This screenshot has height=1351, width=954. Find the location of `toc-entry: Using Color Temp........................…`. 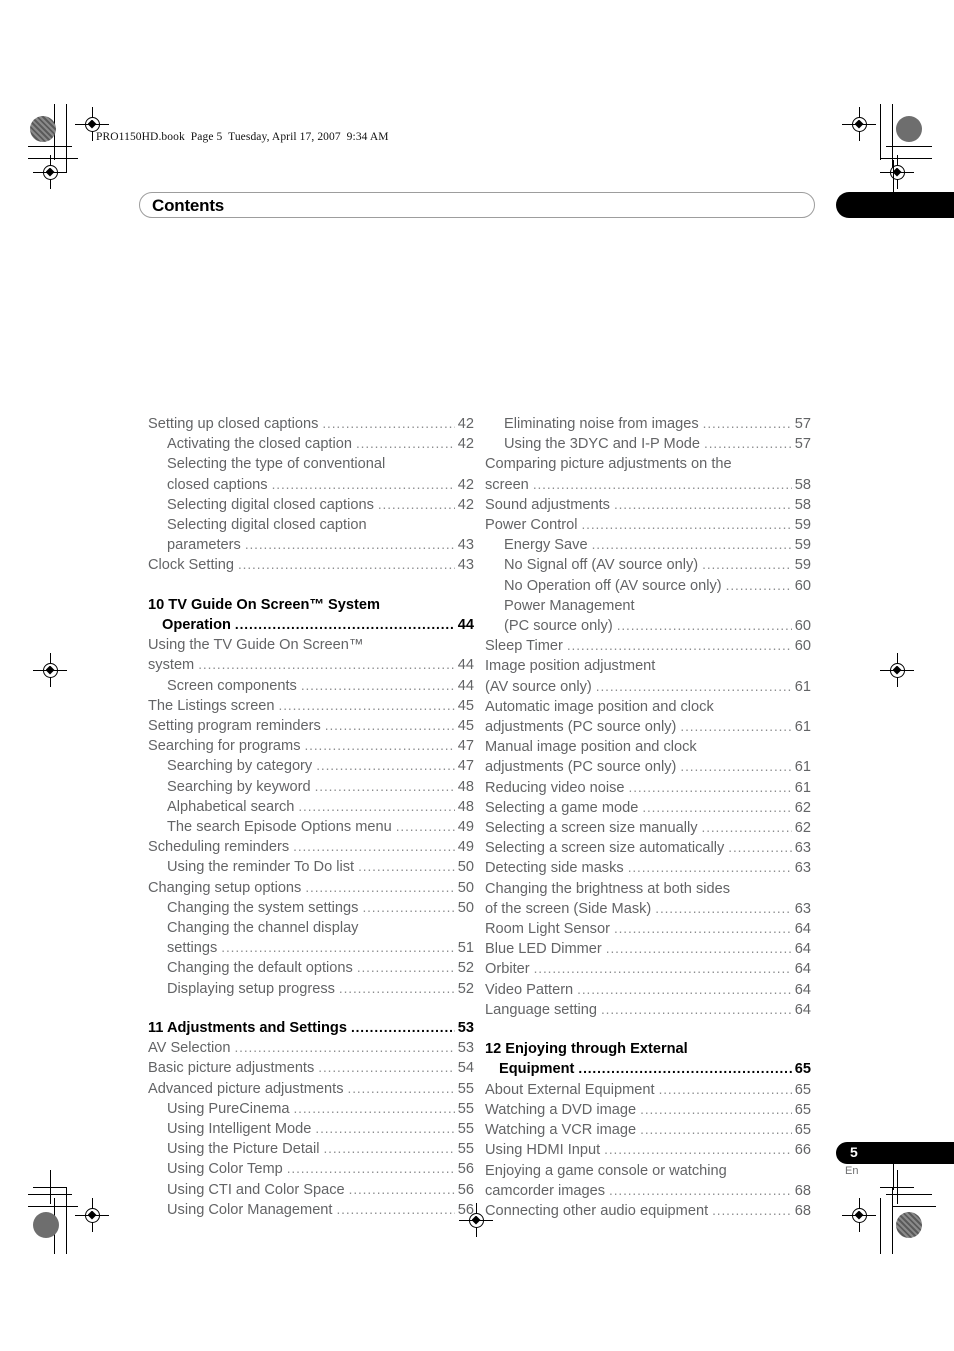

toc-entry: Using Color Temp........................… is located at coordinates (320, 1169).